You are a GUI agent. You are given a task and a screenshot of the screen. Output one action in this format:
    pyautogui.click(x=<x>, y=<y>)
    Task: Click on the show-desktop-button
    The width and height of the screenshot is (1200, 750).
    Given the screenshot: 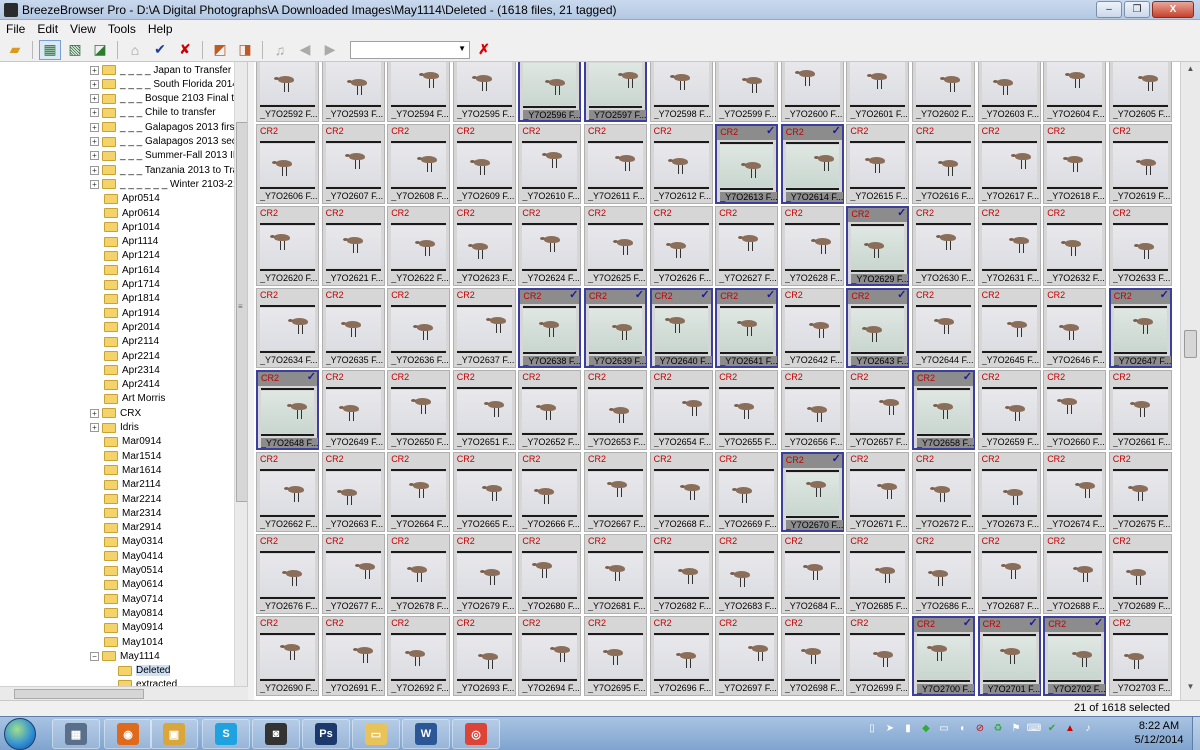 What is the action you would take?
    pyautogui.click(x=1196, y=733)
    